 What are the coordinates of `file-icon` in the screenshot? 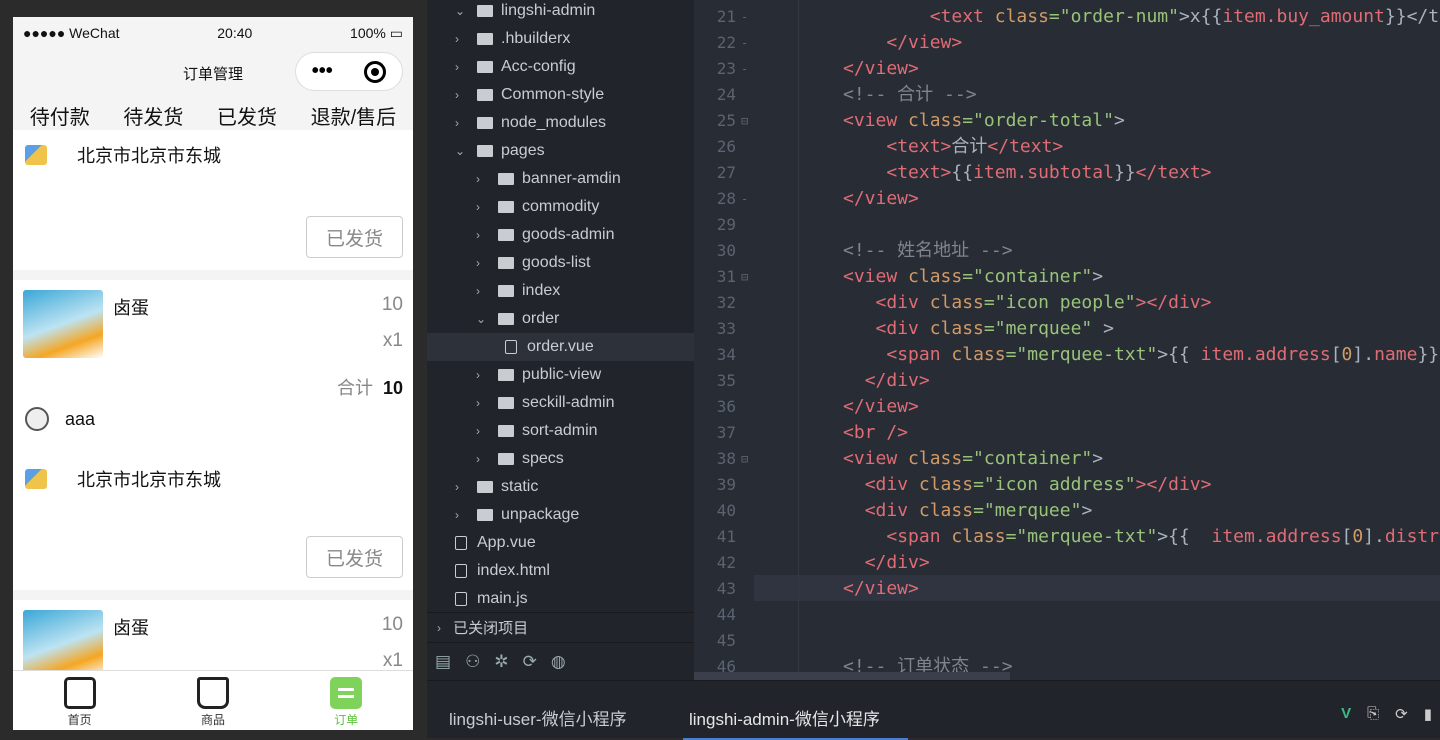 It's located at (461, 571).